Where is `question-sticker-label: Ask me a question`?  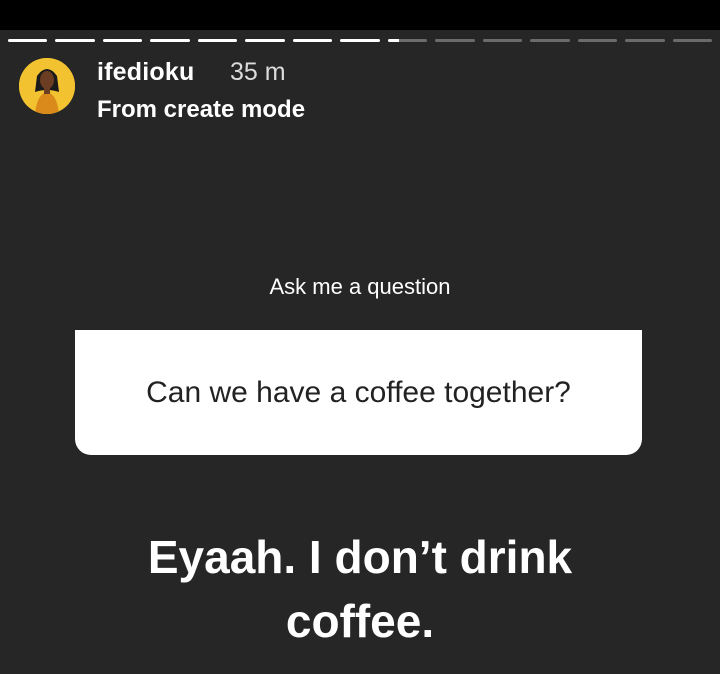
question-sticker-label: Ask me a question is located at coordinates (360, 286).